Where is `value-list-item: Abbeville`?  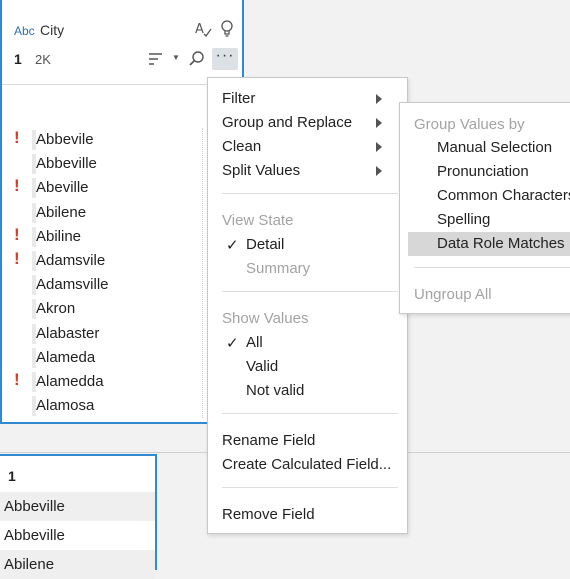 value-list-item: Abbeville is located at coordinates (107, 164).